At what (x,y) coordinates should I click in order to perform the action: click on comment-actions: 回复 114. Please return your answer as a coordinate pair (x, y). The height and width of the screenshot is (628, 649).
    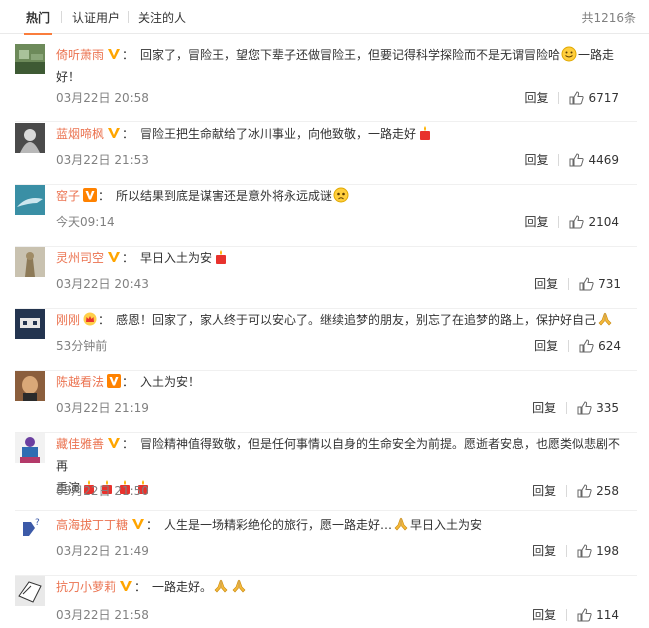
    Looking at the image, I should click on (575, 614).